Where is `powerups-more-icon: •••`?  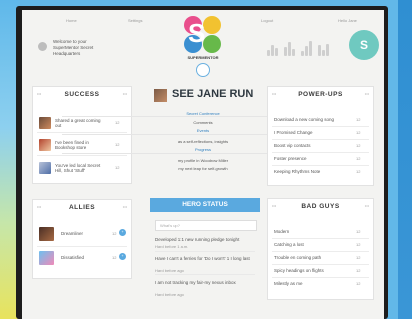 powerups-more-icon: ••• is located at coordinates (367, 93).